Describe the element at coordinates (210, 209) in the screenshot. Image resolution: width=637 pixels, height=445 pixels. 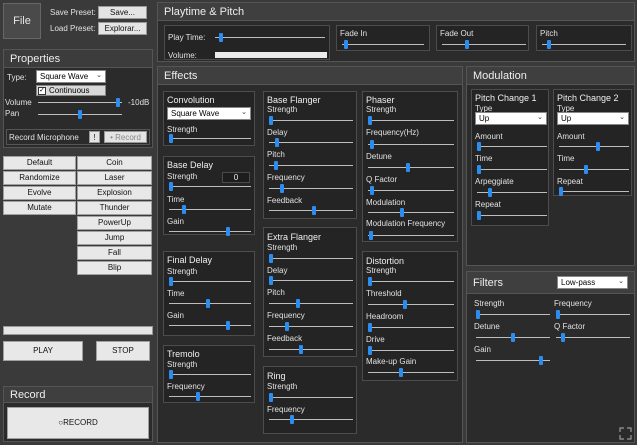
I see `base-delay-time-slider` at that location.